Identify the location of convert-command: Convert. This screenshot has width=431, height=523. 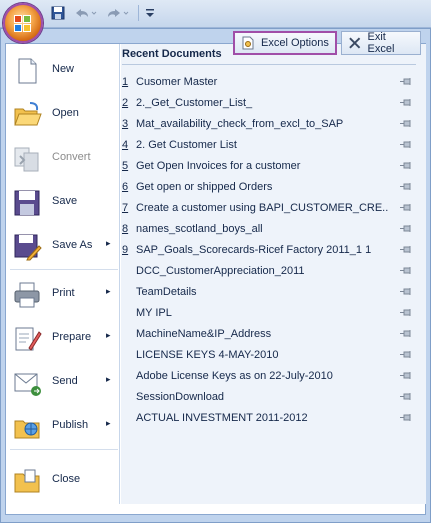
(63, 158).